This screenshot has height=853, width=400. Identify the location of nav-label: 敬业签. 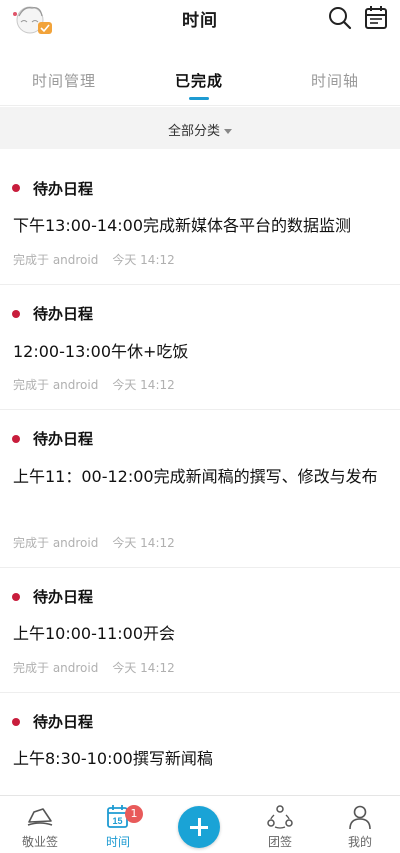
(39, 842).